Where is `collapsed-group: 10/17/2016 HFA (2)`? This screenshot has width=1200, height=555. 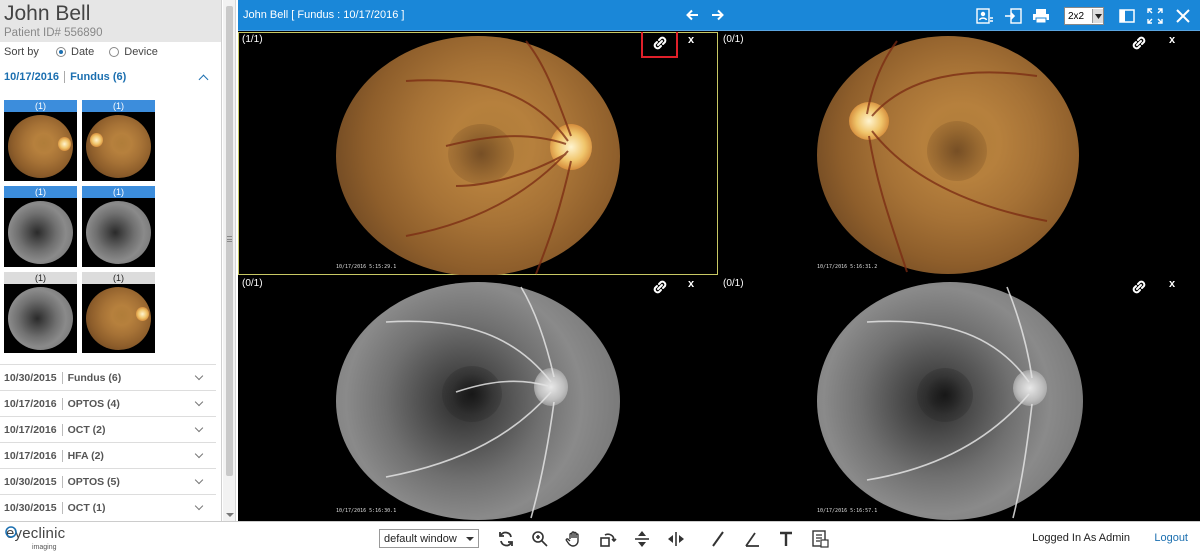
collapsed-group: 10/17/2016 HFA (2) is located at coordinates (108, 455).